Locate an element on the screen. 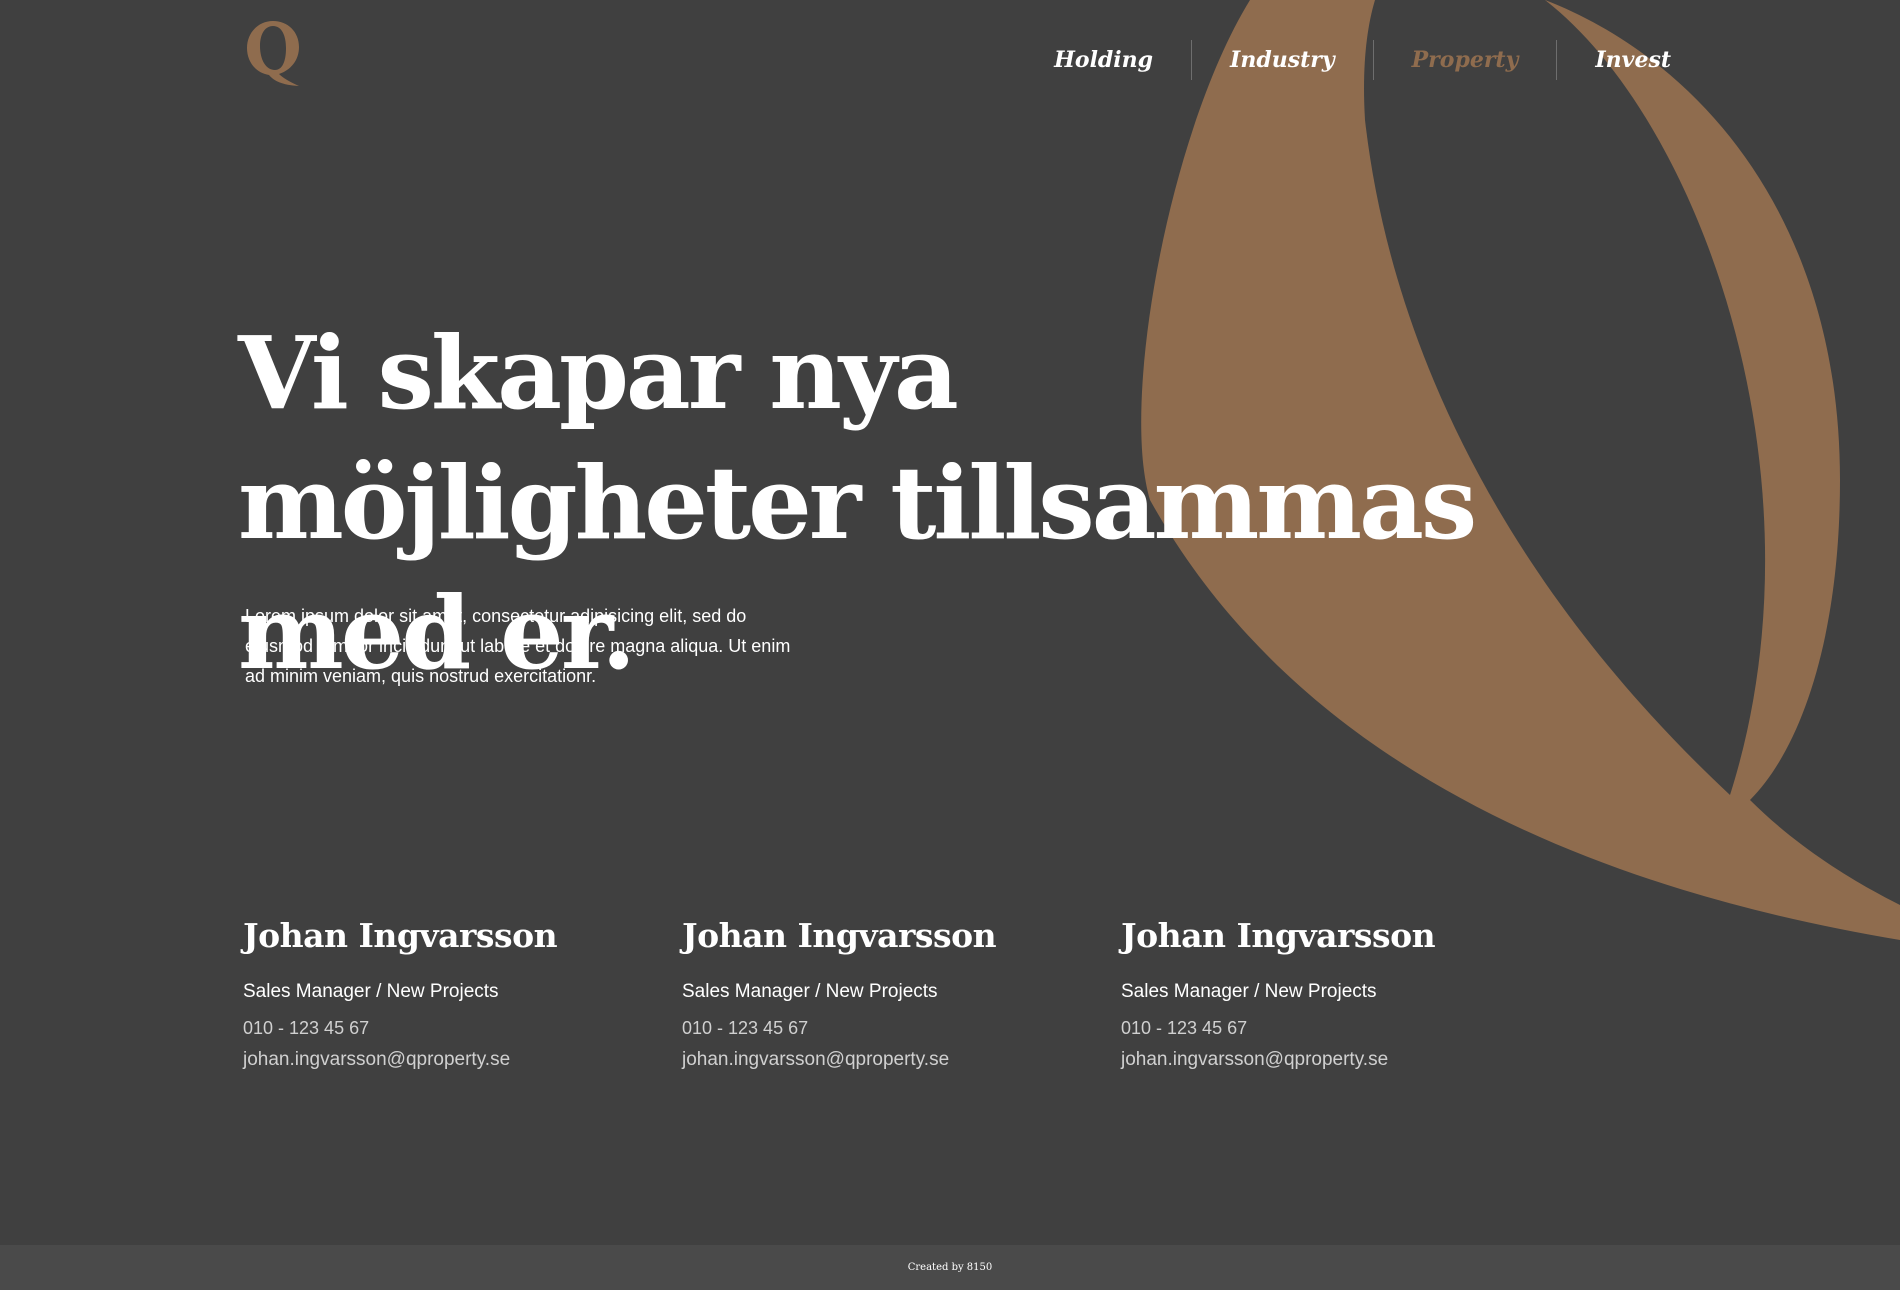  footer-credit: Created by 8150 is located at coordinates (950, 1267).